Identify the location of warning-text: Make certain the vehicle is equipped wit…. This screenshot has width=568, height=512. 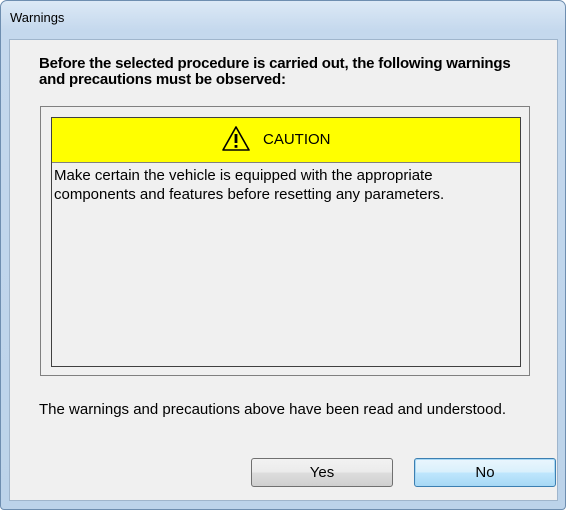
(249, 185).